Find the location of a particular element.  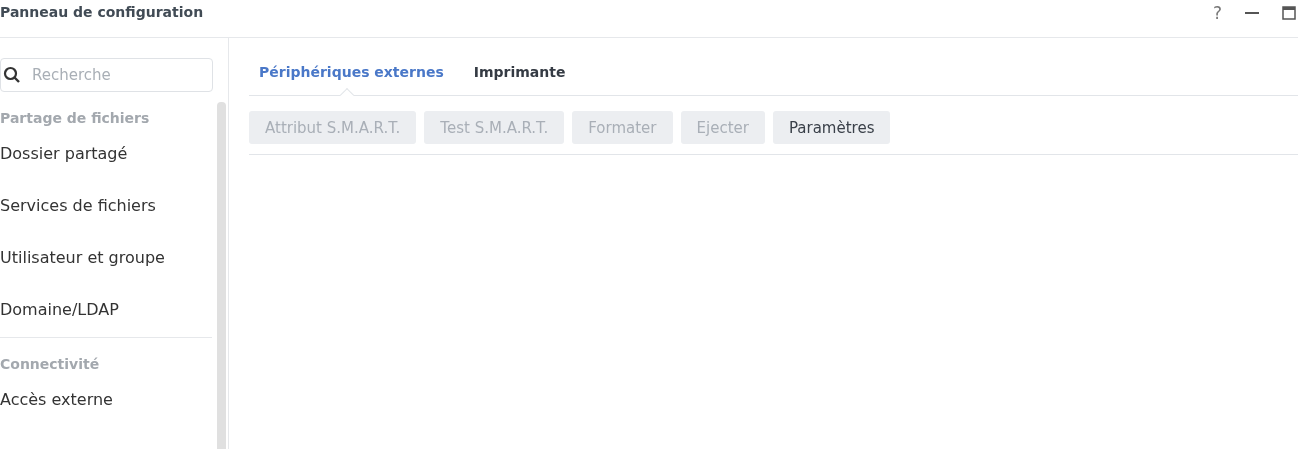

sidebar-item: Accès externe is located at coordinates (106, 400).